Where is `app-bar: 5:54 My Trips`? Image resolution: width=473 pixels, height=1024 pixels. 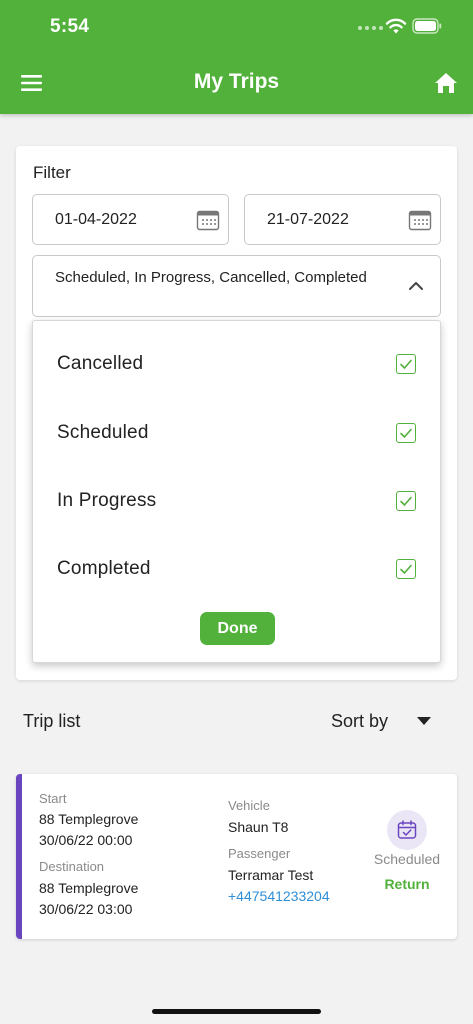 app-bar: 5:54 My Trips is located at coordinates (236, 57).